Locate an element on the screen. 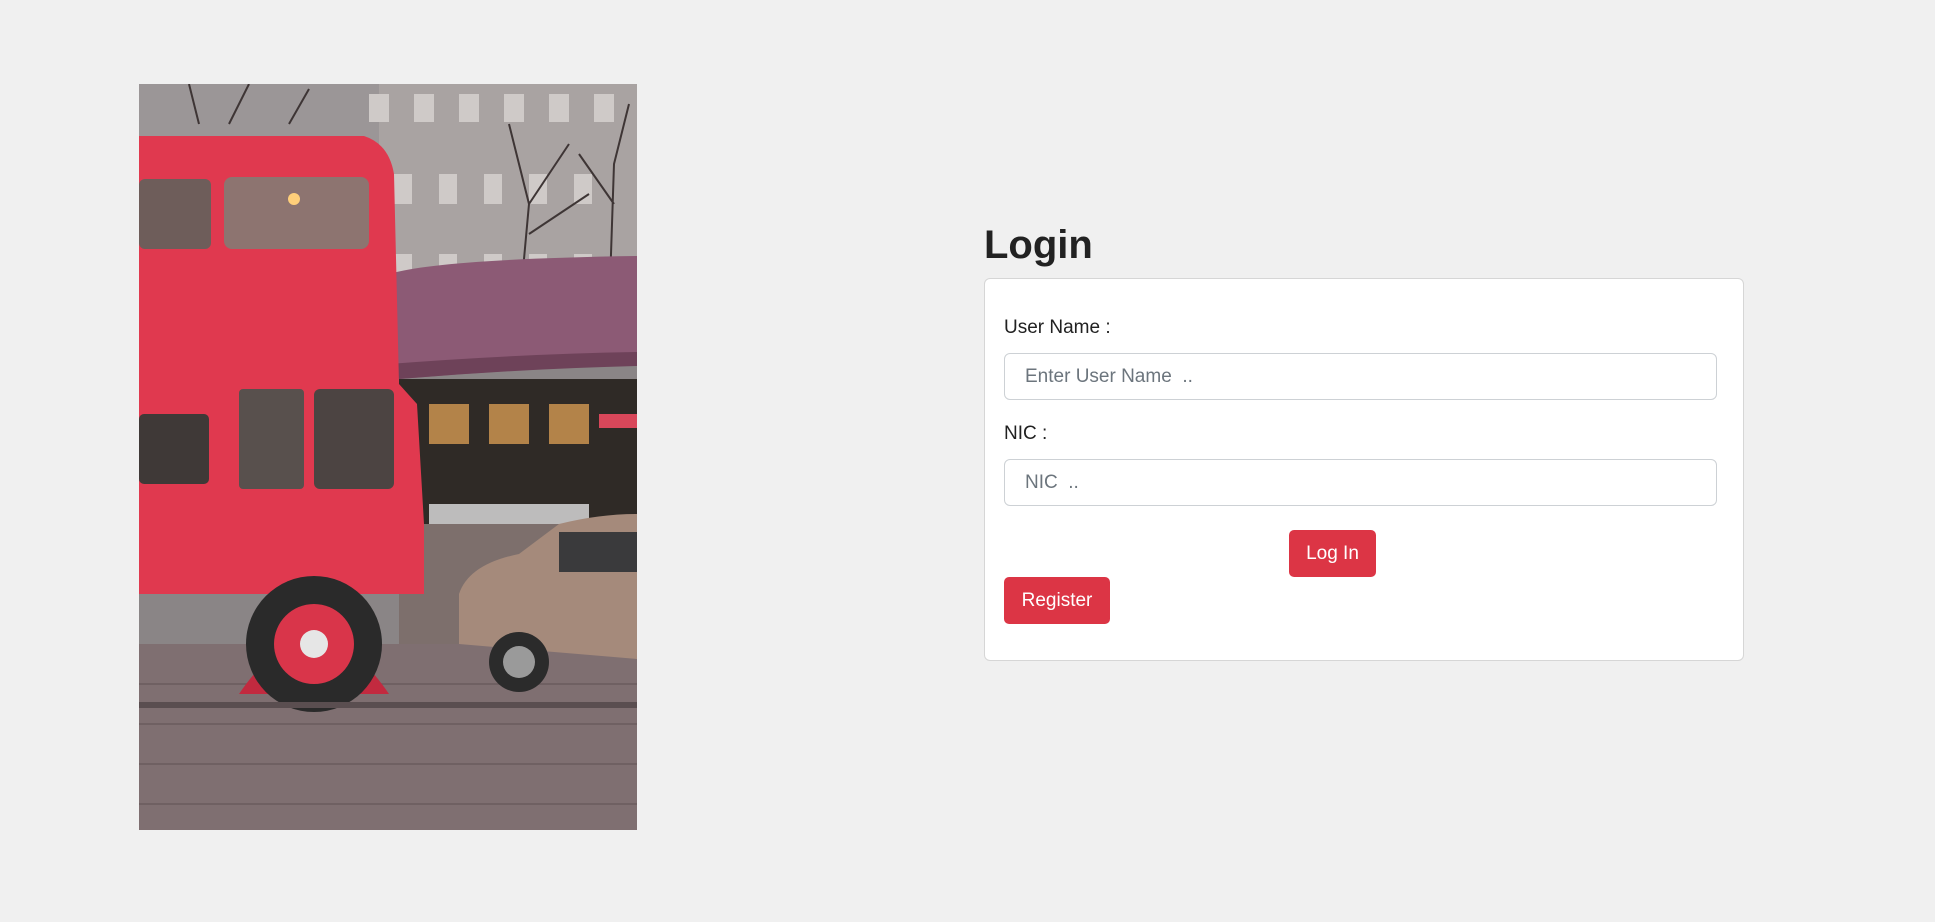 The height and width of the screenshot is (922, 1935). register-button: Register is located at coordinates (1057, 600).